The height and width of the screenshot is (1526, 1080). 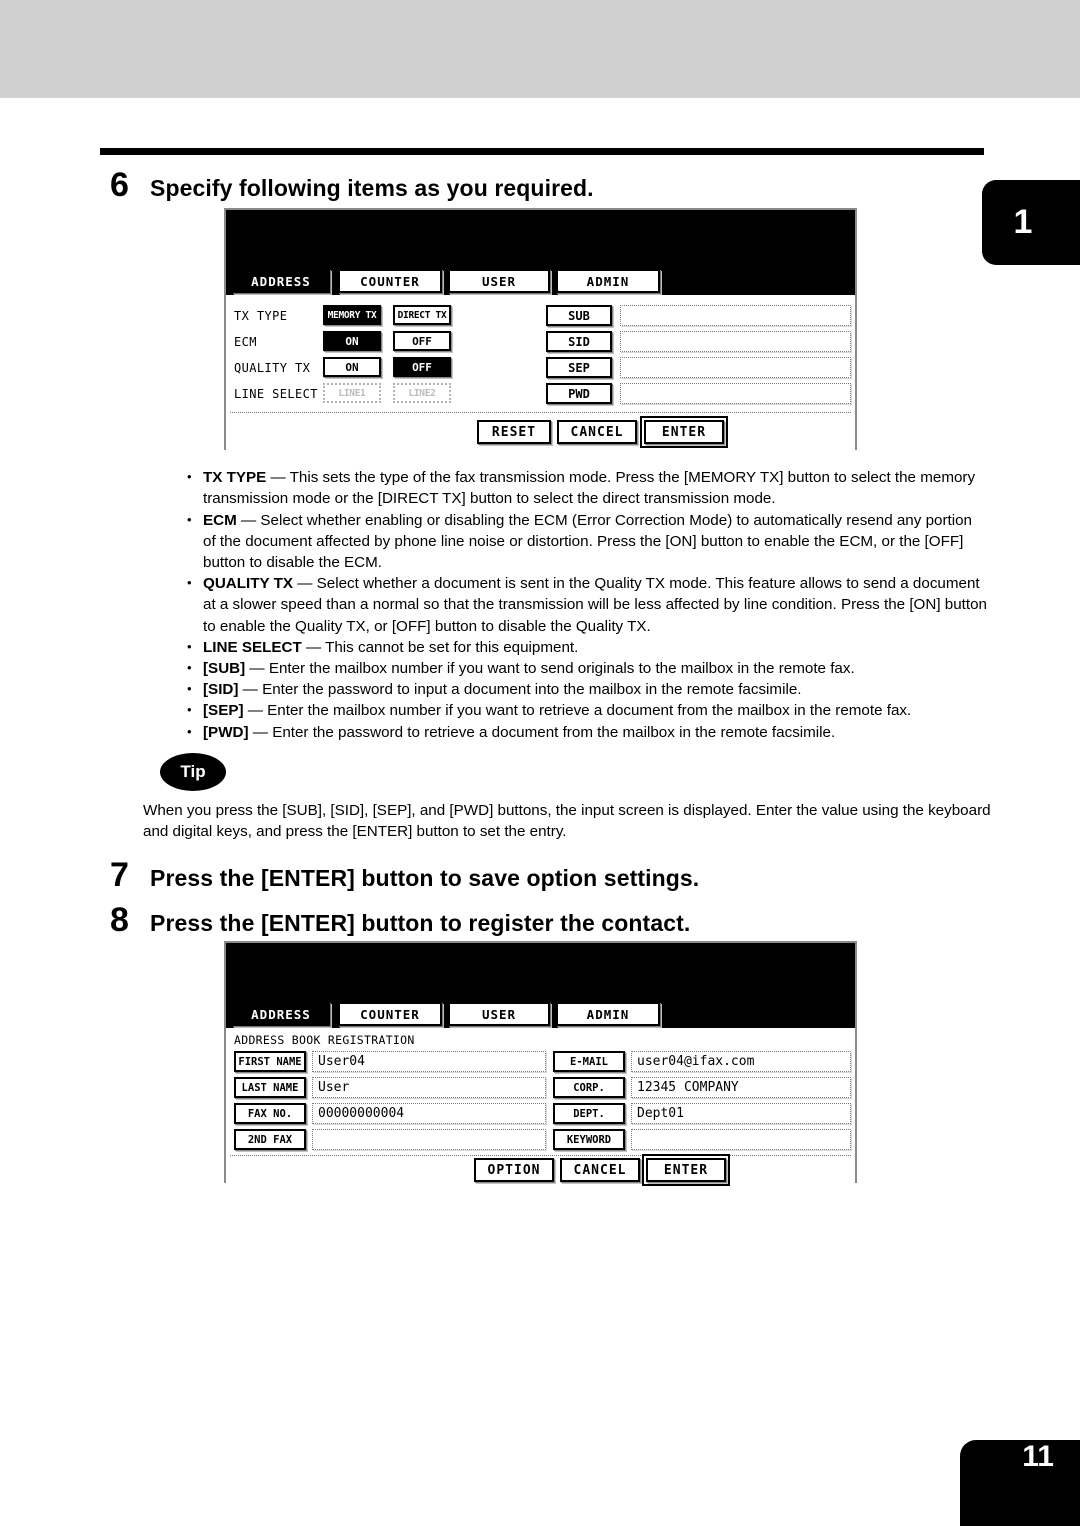 What do you see at coordinates (579, 393) in the screenshot?
I see `button-pwd: PWD` at bounding box center [579, 393].